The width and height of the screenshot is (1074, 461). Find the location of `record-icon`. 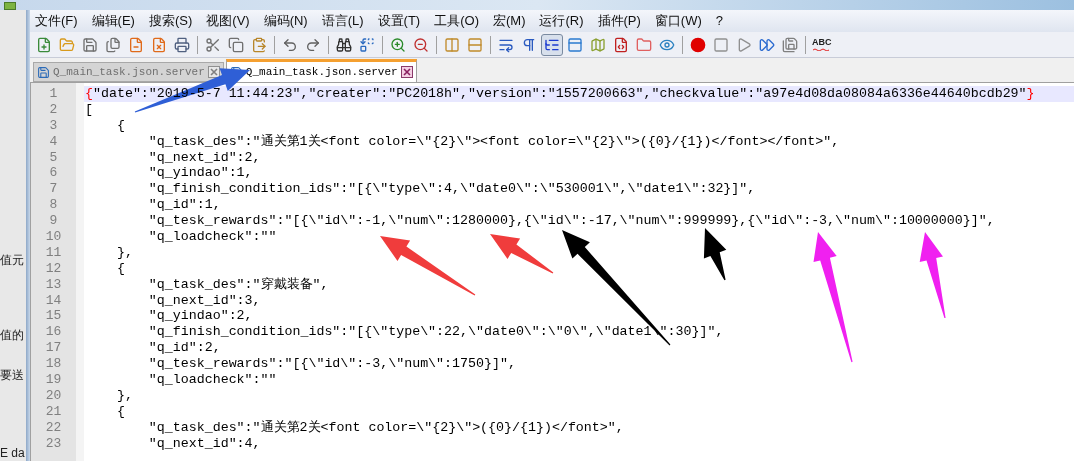

record-icon is located at coordinates (698, 44).